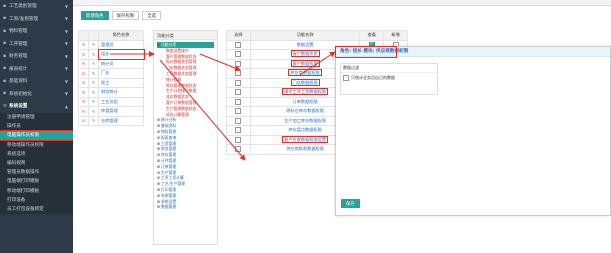  What do you see at coordinates (305, 54) in the screenshot?
I see `function-name: 客户数据状态` at bounding box center [305, 54].